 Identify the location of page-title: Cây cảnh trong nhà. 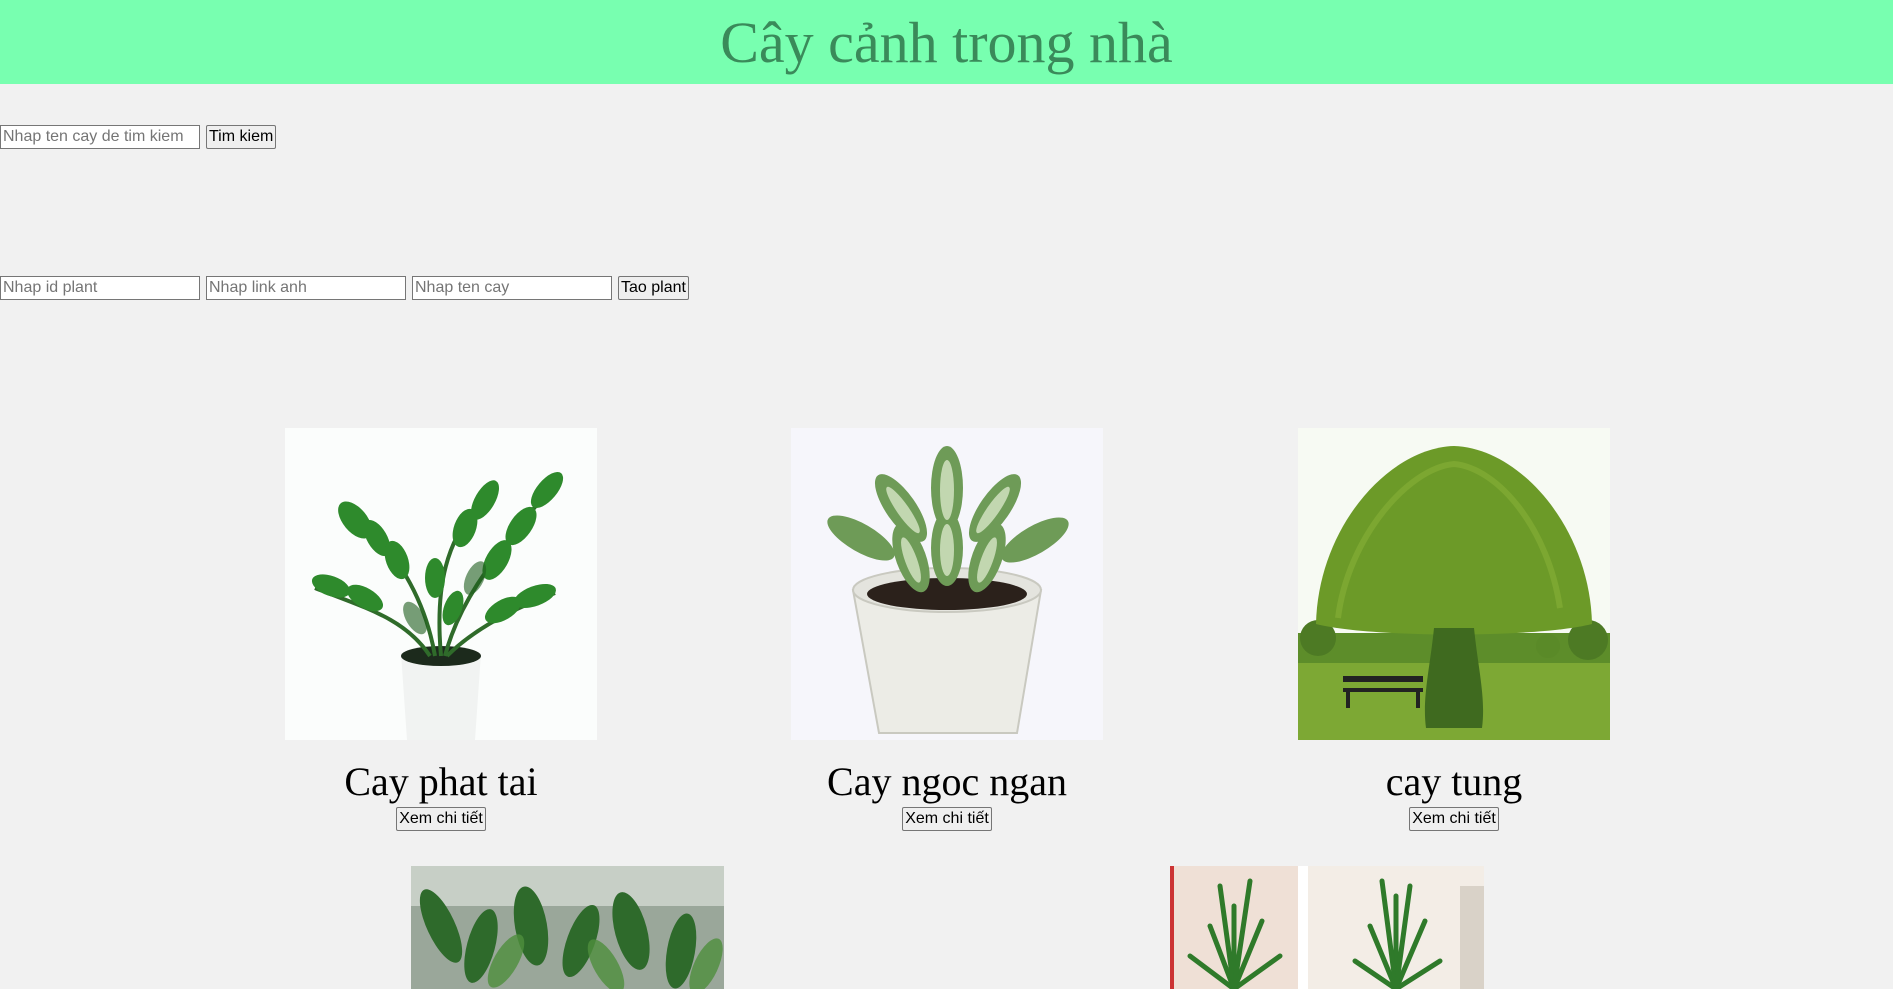
(946, 42).